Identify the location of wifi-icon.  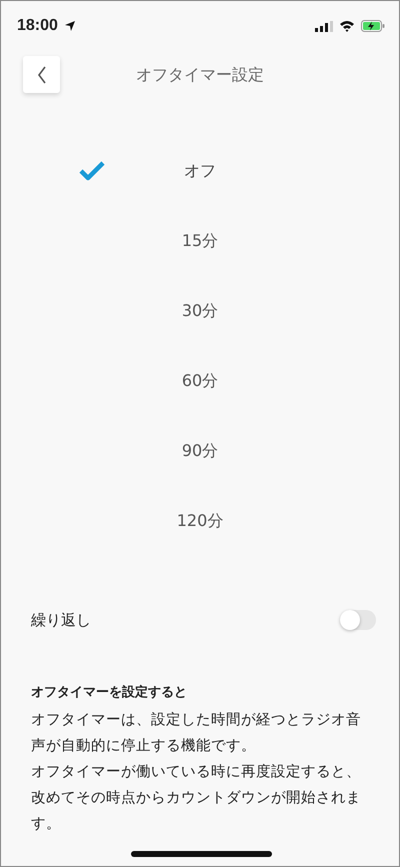
(347, 26).